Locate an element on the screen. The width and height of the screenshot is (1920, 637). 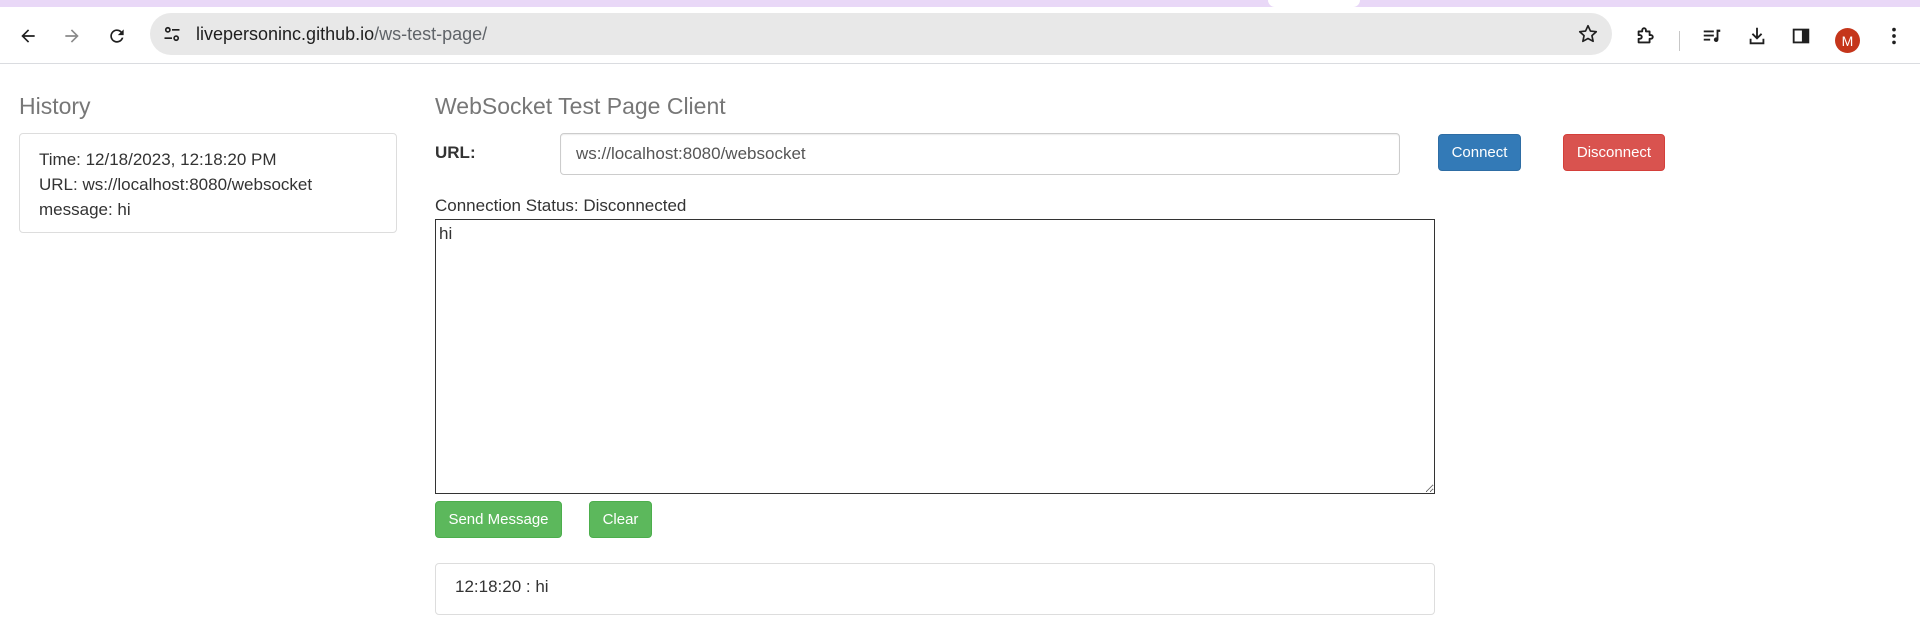
disconnect-button: Disconnect is located at coordinates (1614, 152).